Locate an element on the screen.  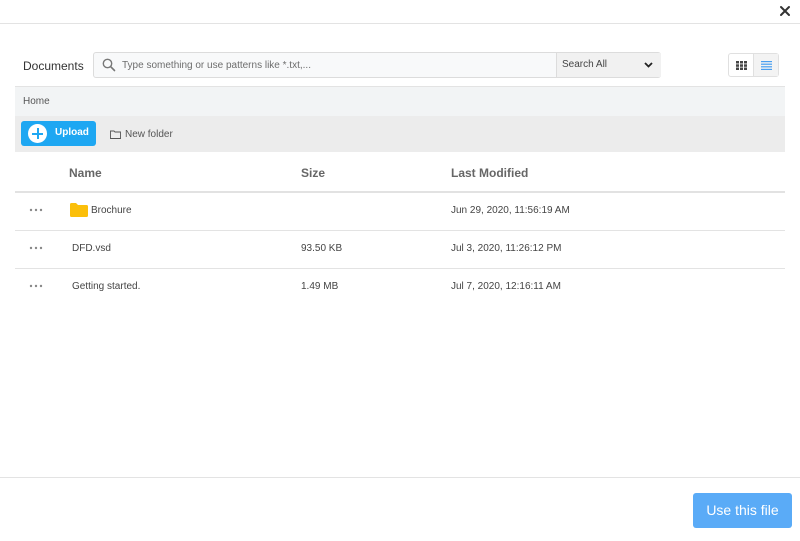
breadcrumb-home: Home is located at coordinates (36, 101).